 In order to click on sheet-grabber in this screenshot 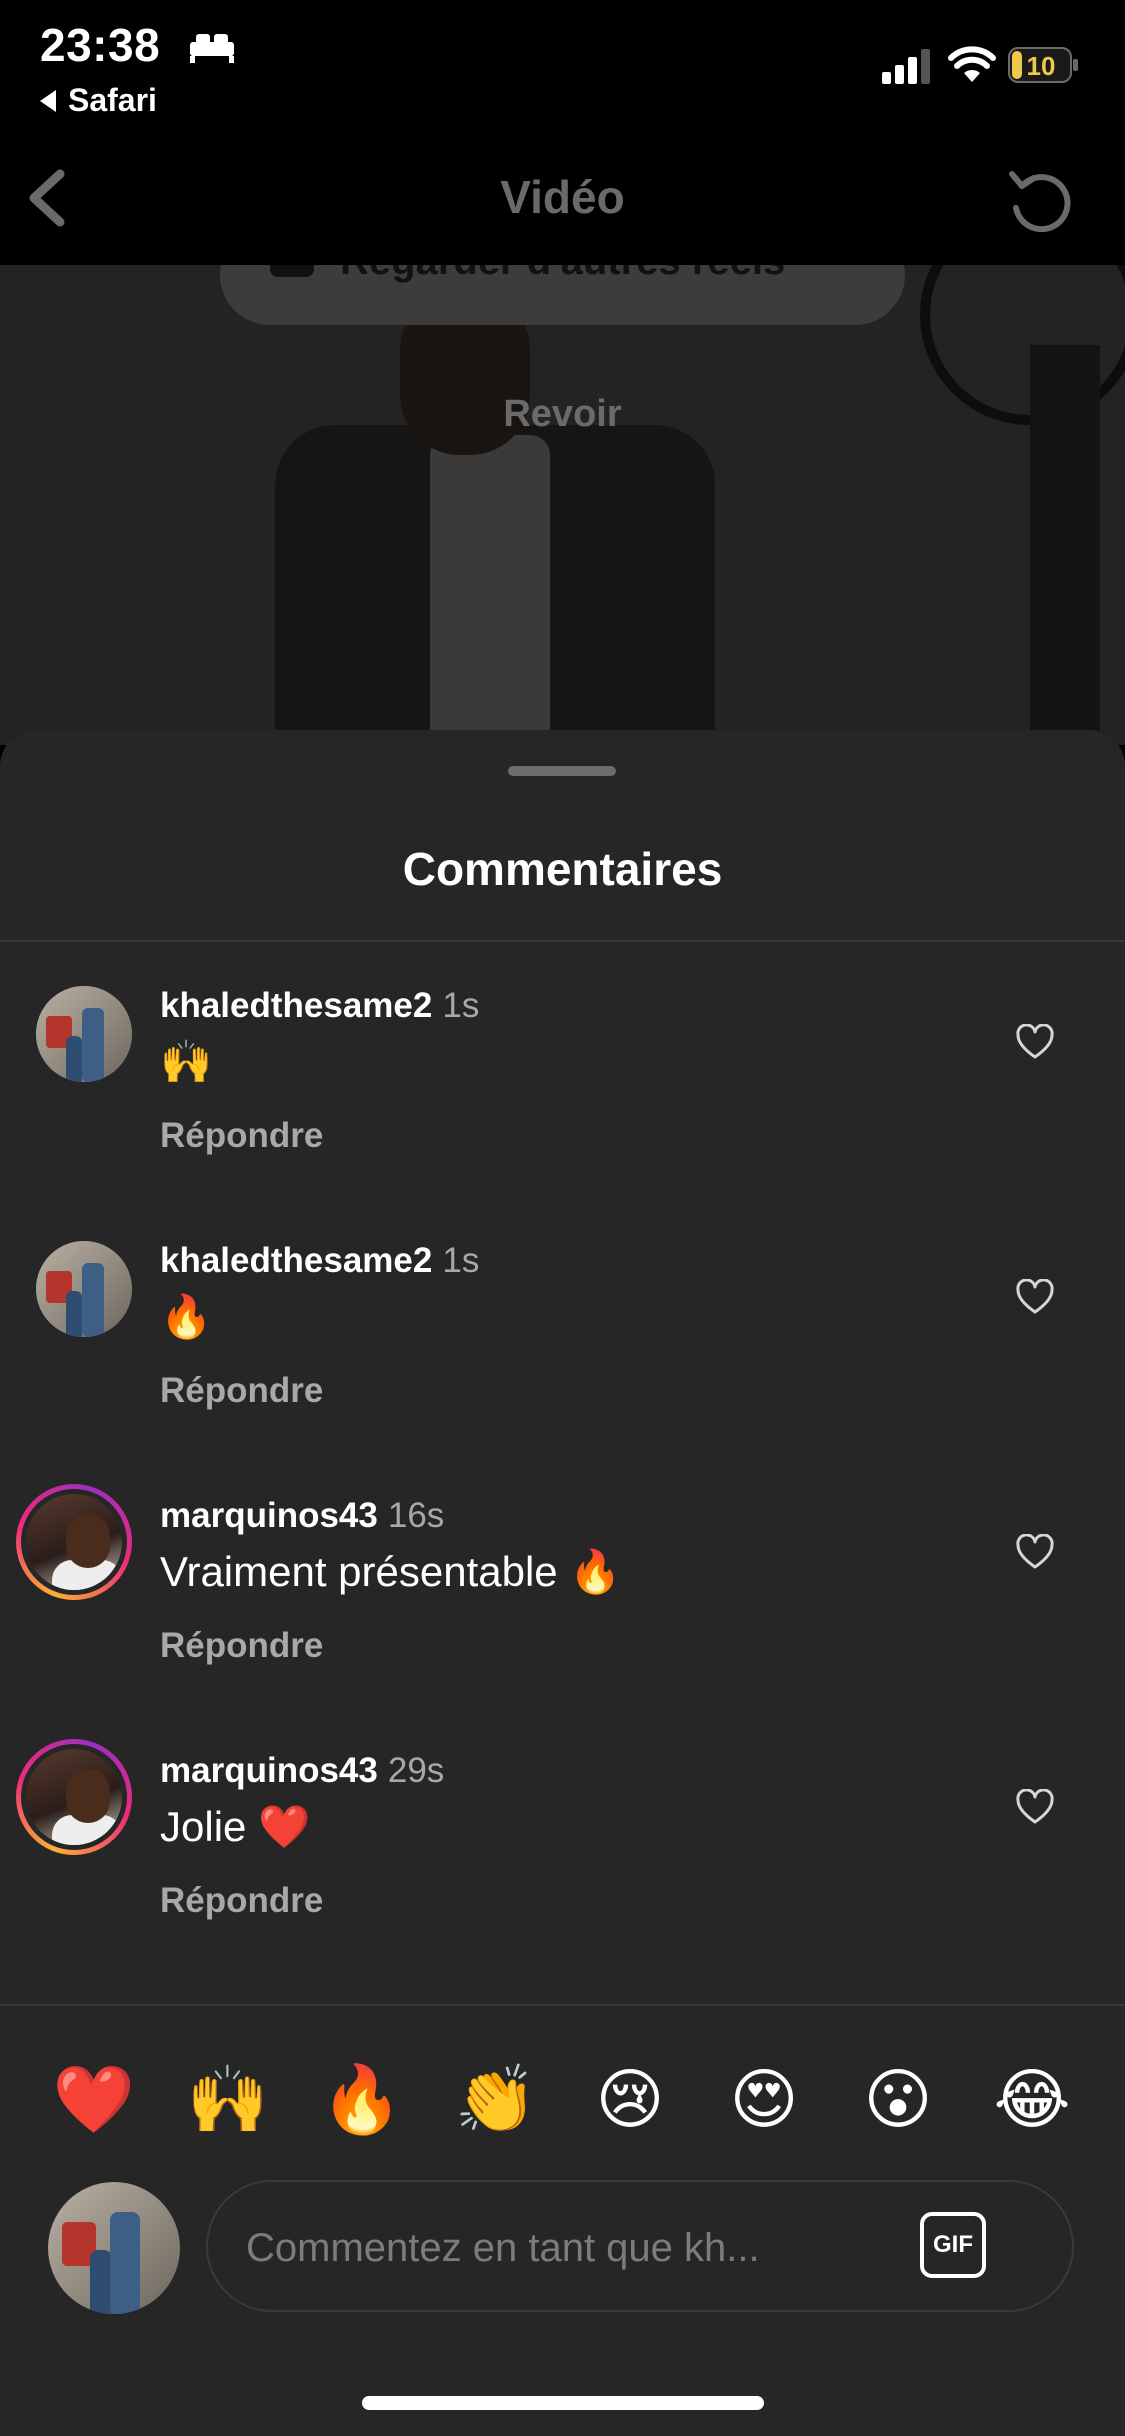, I will do `click(562, 771)`.